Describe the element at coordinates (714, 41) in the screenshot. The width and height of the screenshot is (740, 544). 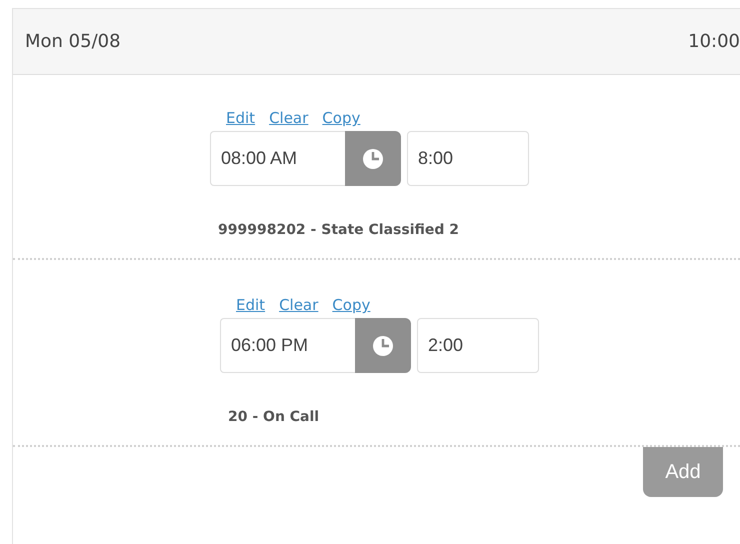
I see `day-total: 10:00` at that location.